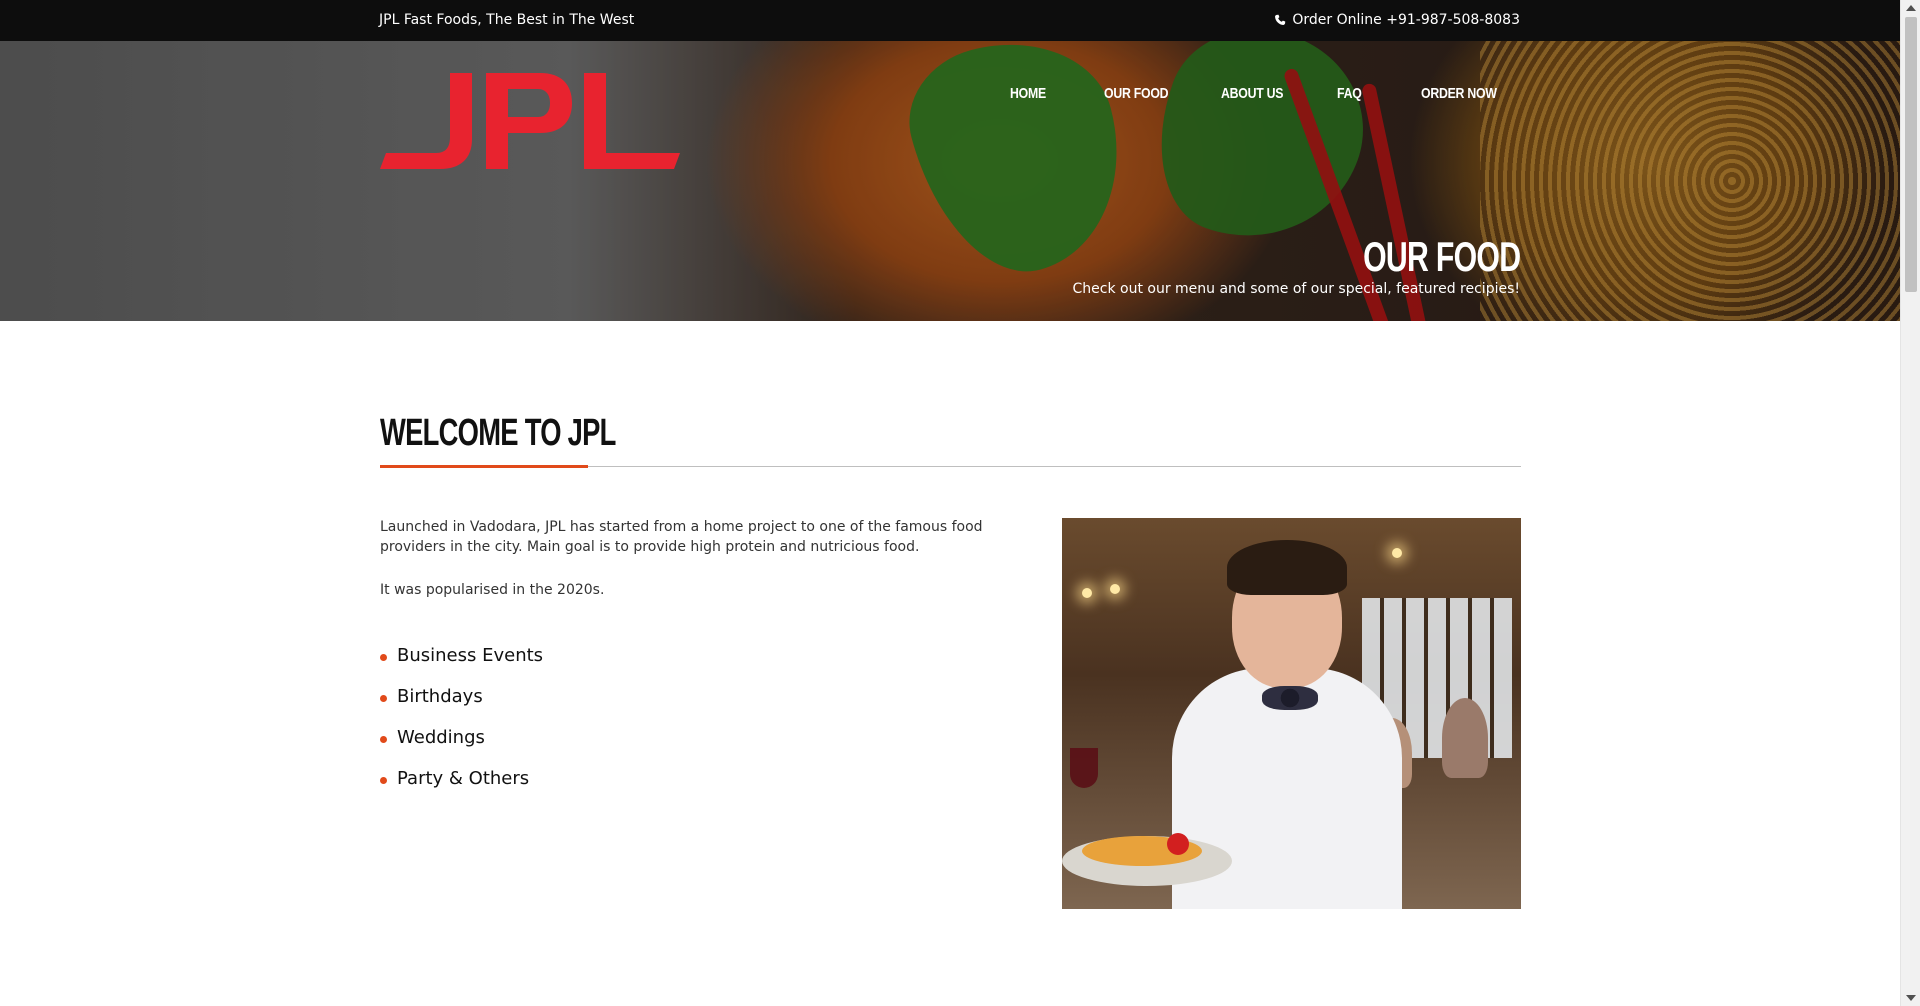 The image size is (1920, 1006). I want to click on order-online-link: Order Online +91-987-508-8083, so click(1397, 20).